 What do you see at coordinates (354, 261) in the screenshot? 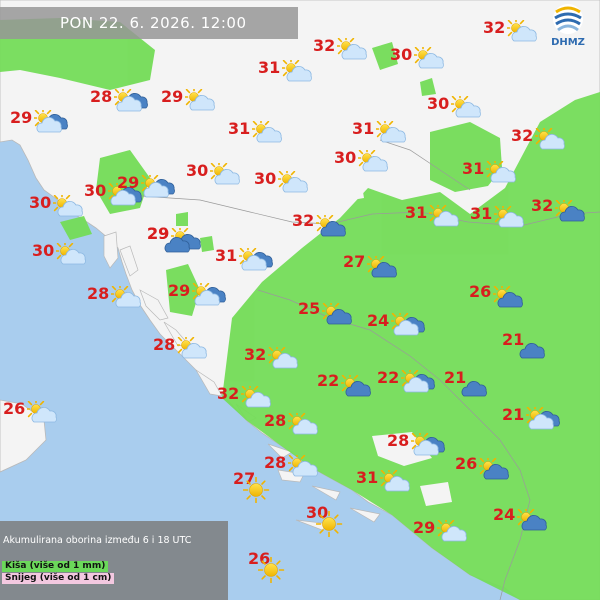
I see `station-temperature: 27` at bounding box center [354, 261].